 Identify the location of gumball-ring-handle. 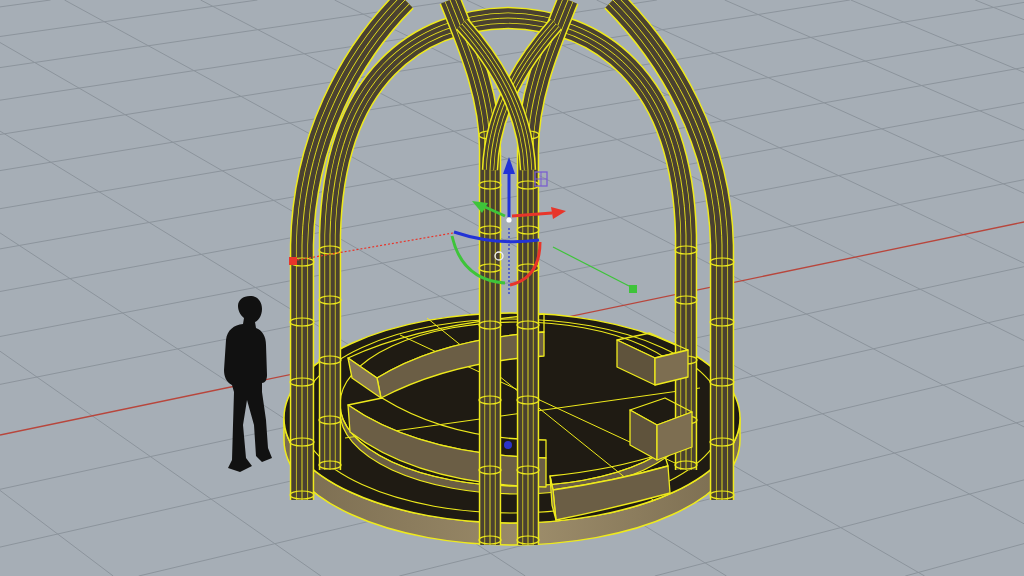
(499, 256).